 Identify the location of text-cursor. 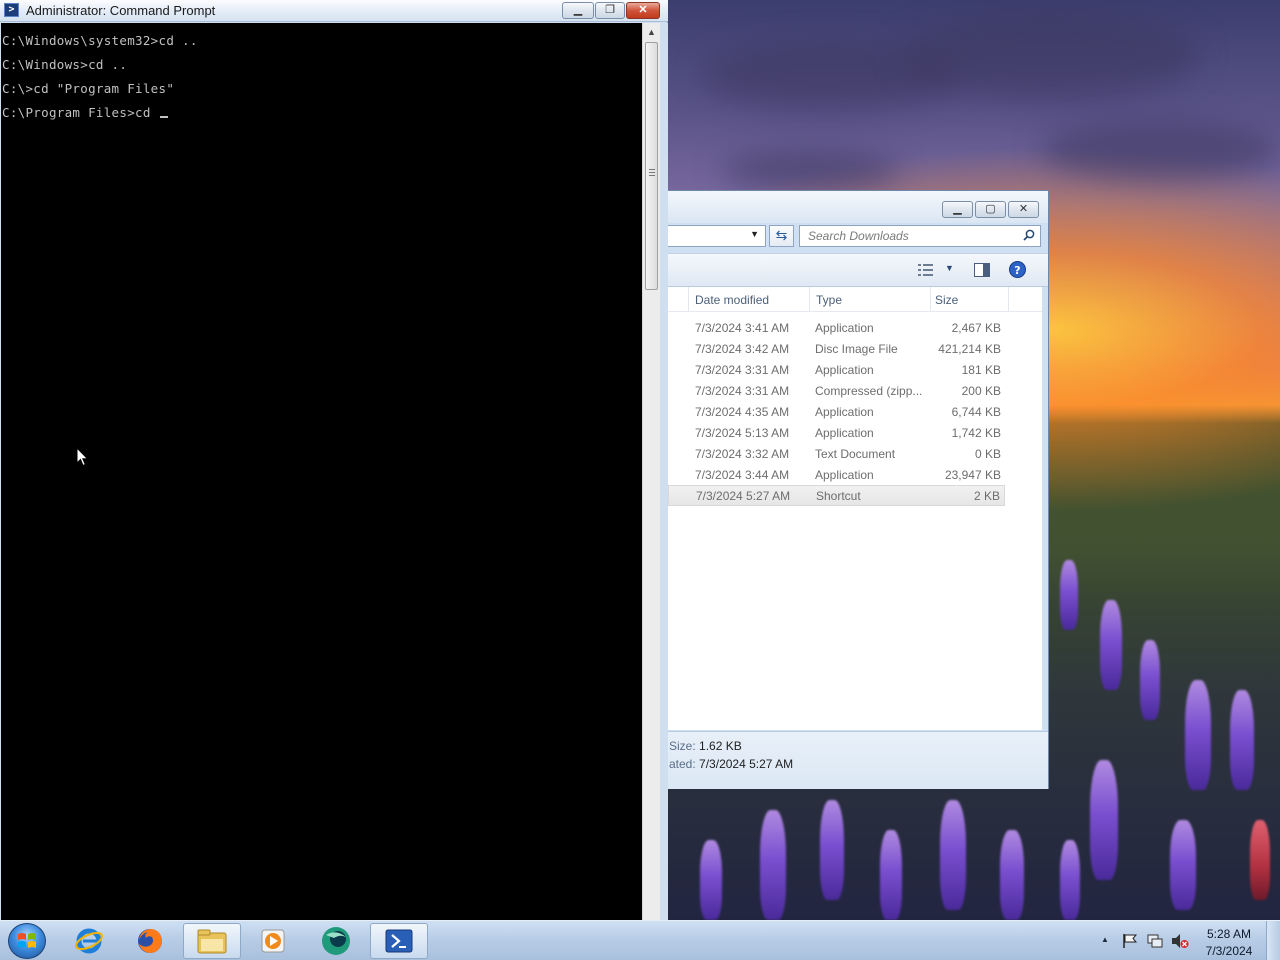
(163, 117).